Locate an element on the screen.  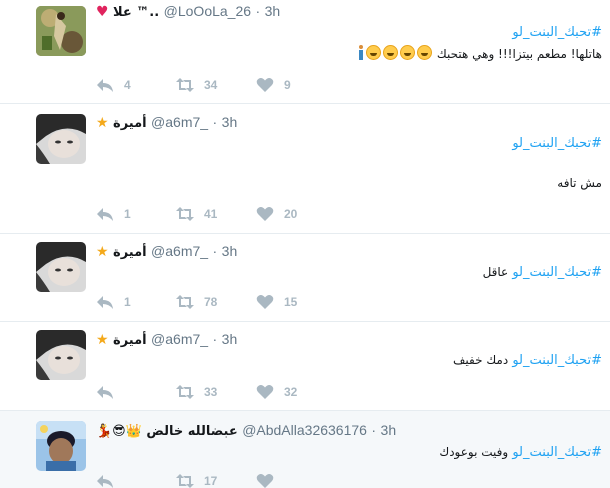
like-button is located at coordinates (270, 480).